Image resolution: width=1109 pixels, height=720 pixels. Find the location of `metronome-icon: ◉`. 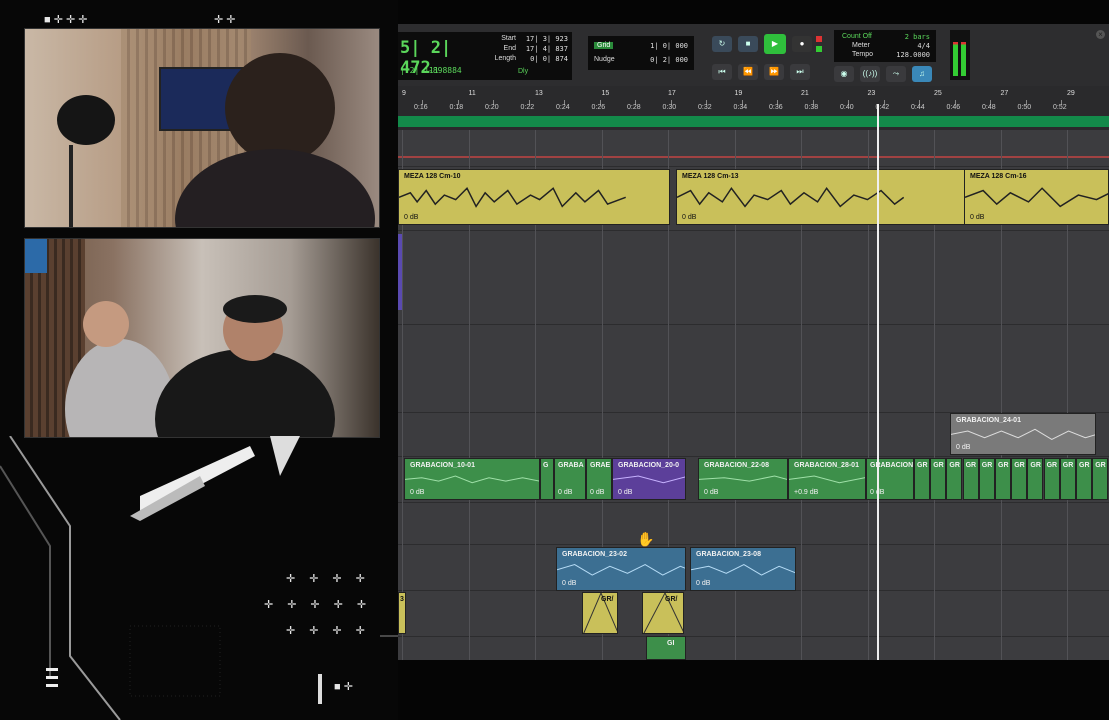

metronome-icon: ◉ is located at coordinates (844, 74).